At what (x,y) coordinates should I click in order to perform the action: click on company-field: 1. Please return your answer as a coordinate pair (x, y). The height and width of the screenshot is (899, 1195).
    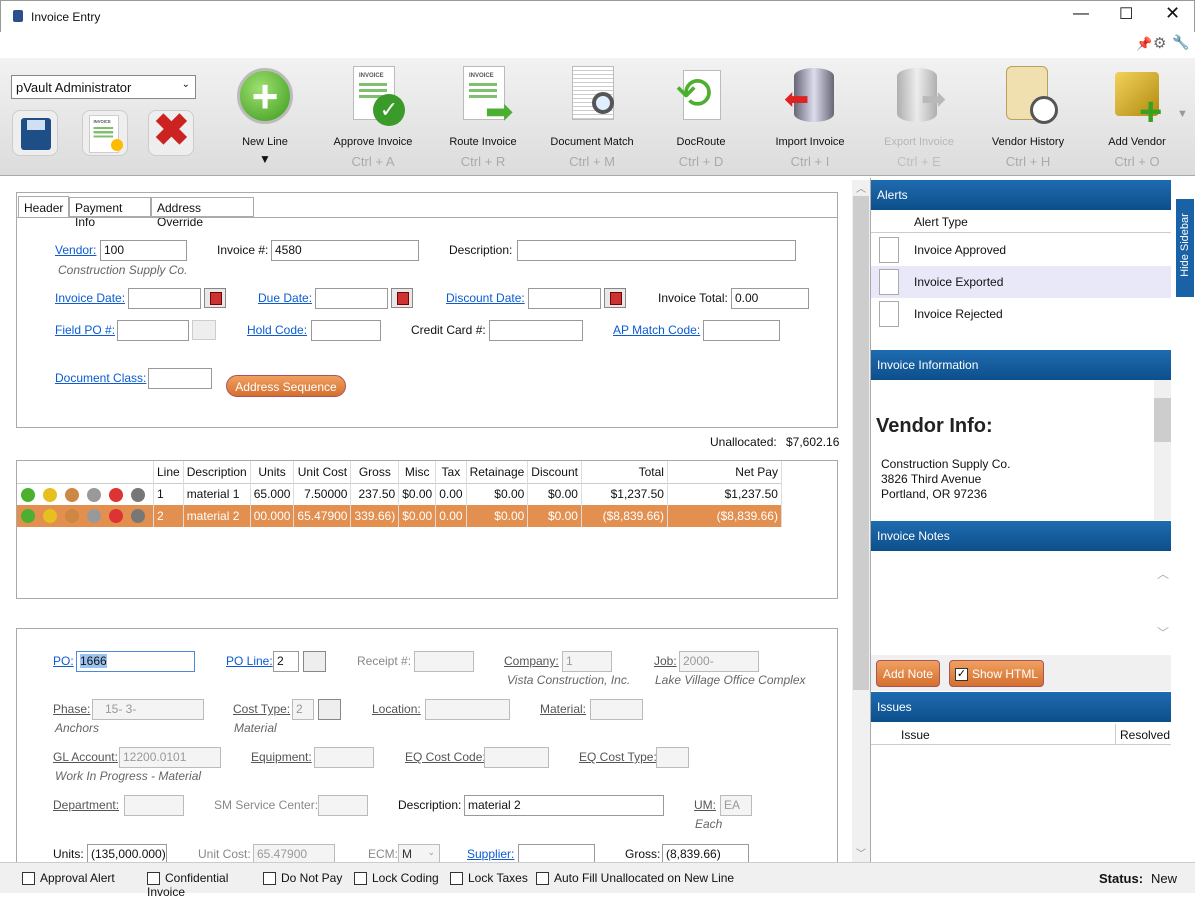
    Looking at the image, I should click on (587, 661).